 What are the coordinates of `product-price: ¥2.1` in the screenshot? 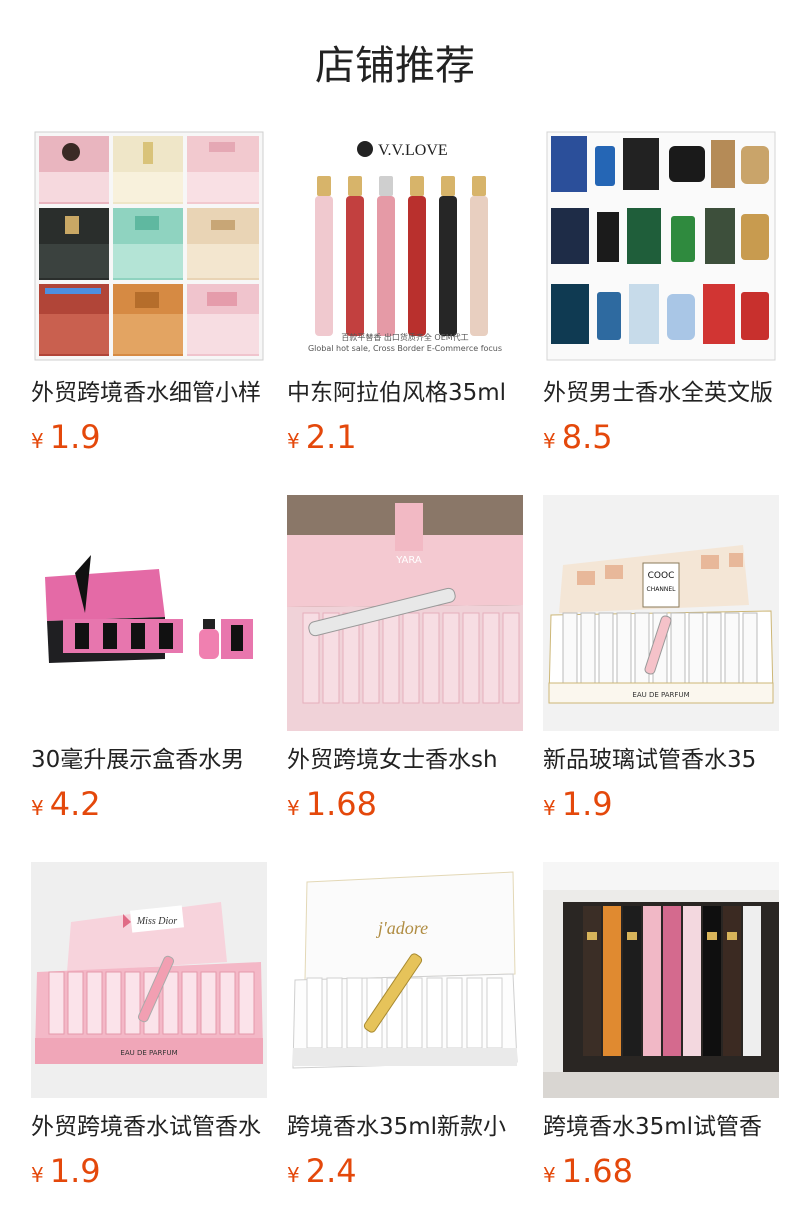 It's located at (322, 440).